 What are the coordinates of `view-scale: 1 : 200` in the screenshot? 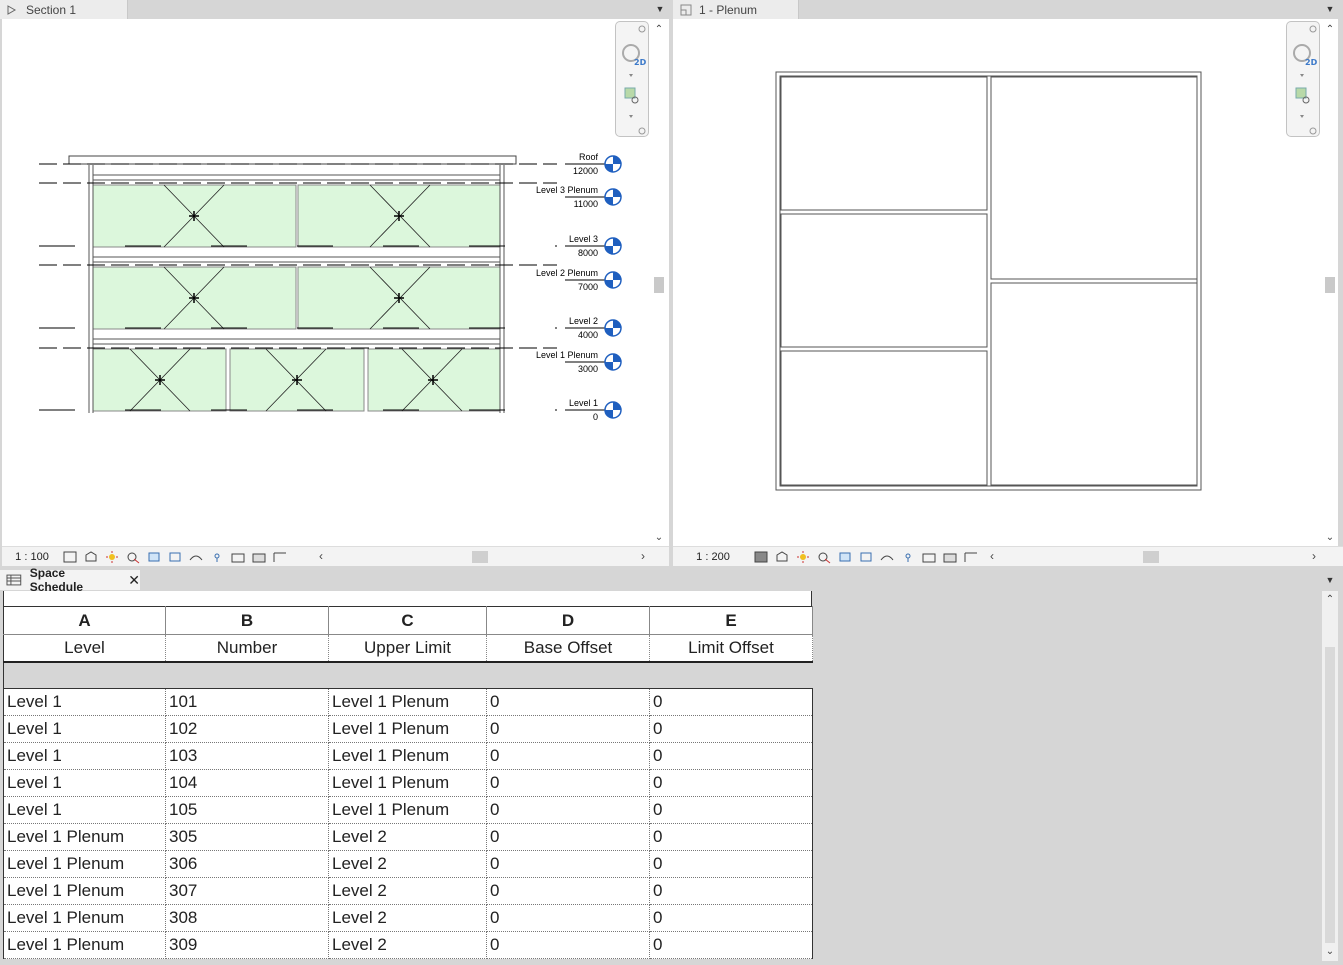 It's located at (713, 557).